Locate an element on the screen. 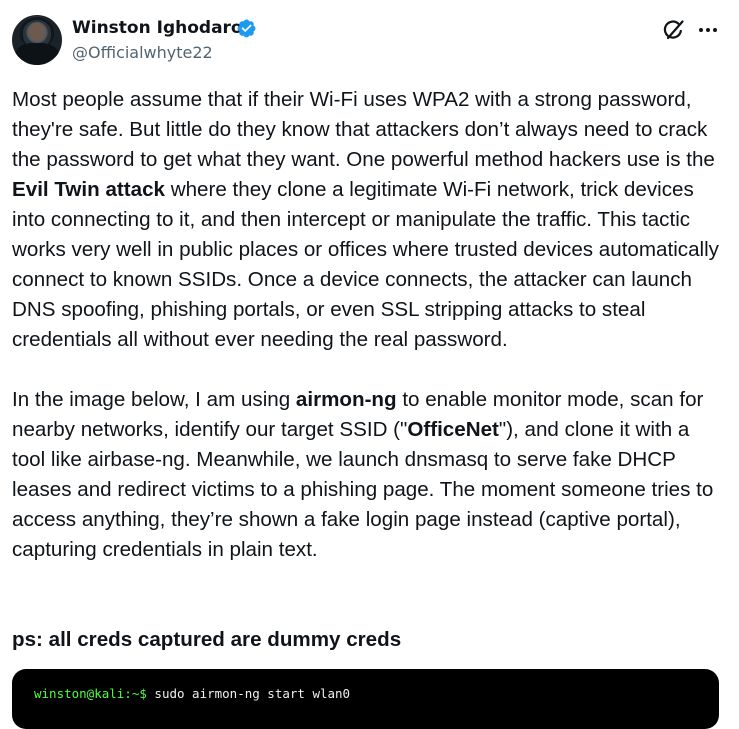 Image resolution: width=739 pixels, height=729 pixels. grok-icon is located at coordinates (674, 30).